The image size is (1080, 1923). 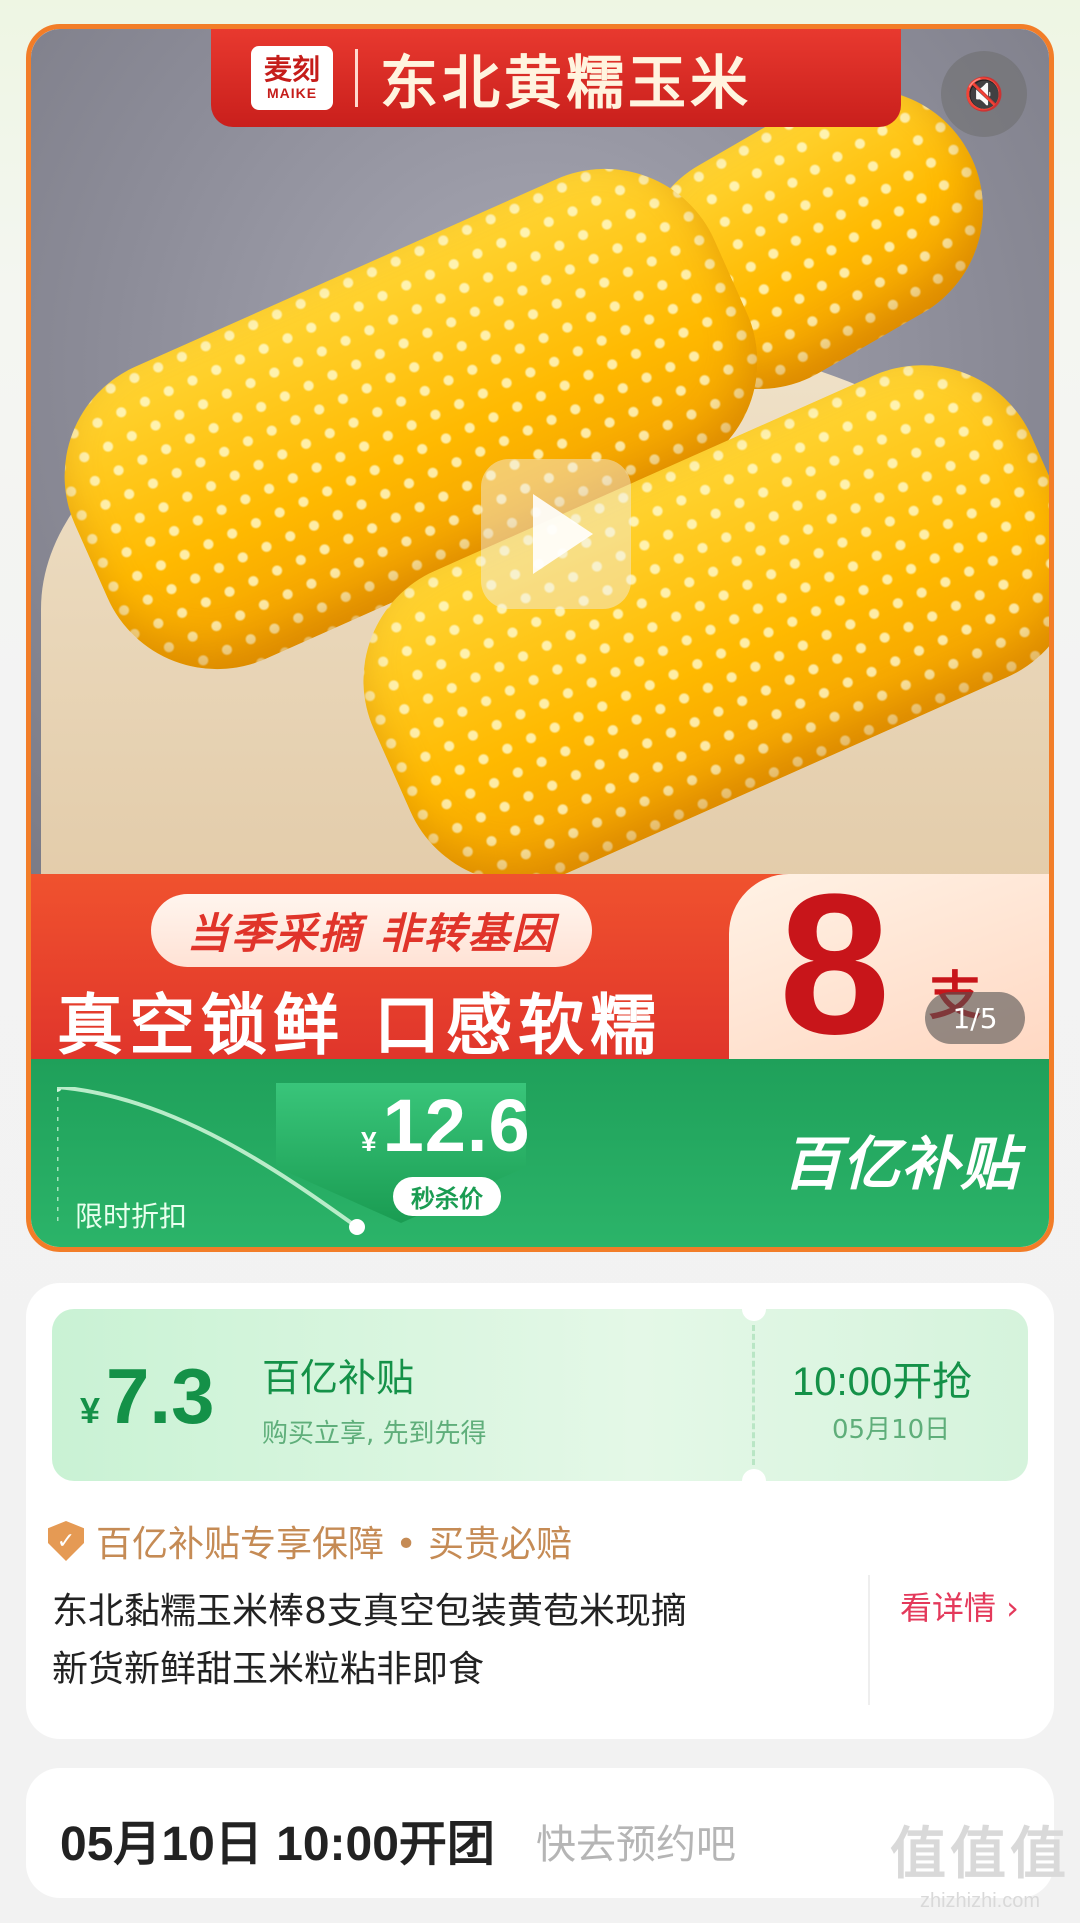 I want to click on coupon-price: ¥7.3, so click(x=147, y=1396).